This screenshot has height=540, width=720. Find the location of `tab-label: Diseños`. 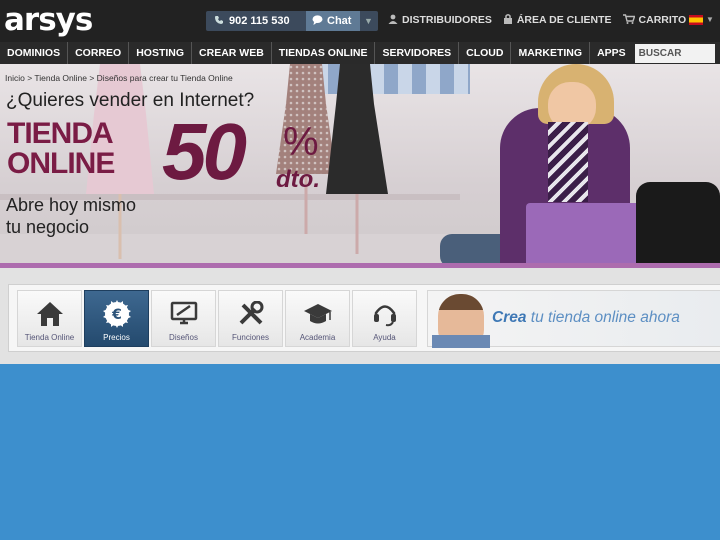

tab-label: Diseños is located at coordinates (183, 337).